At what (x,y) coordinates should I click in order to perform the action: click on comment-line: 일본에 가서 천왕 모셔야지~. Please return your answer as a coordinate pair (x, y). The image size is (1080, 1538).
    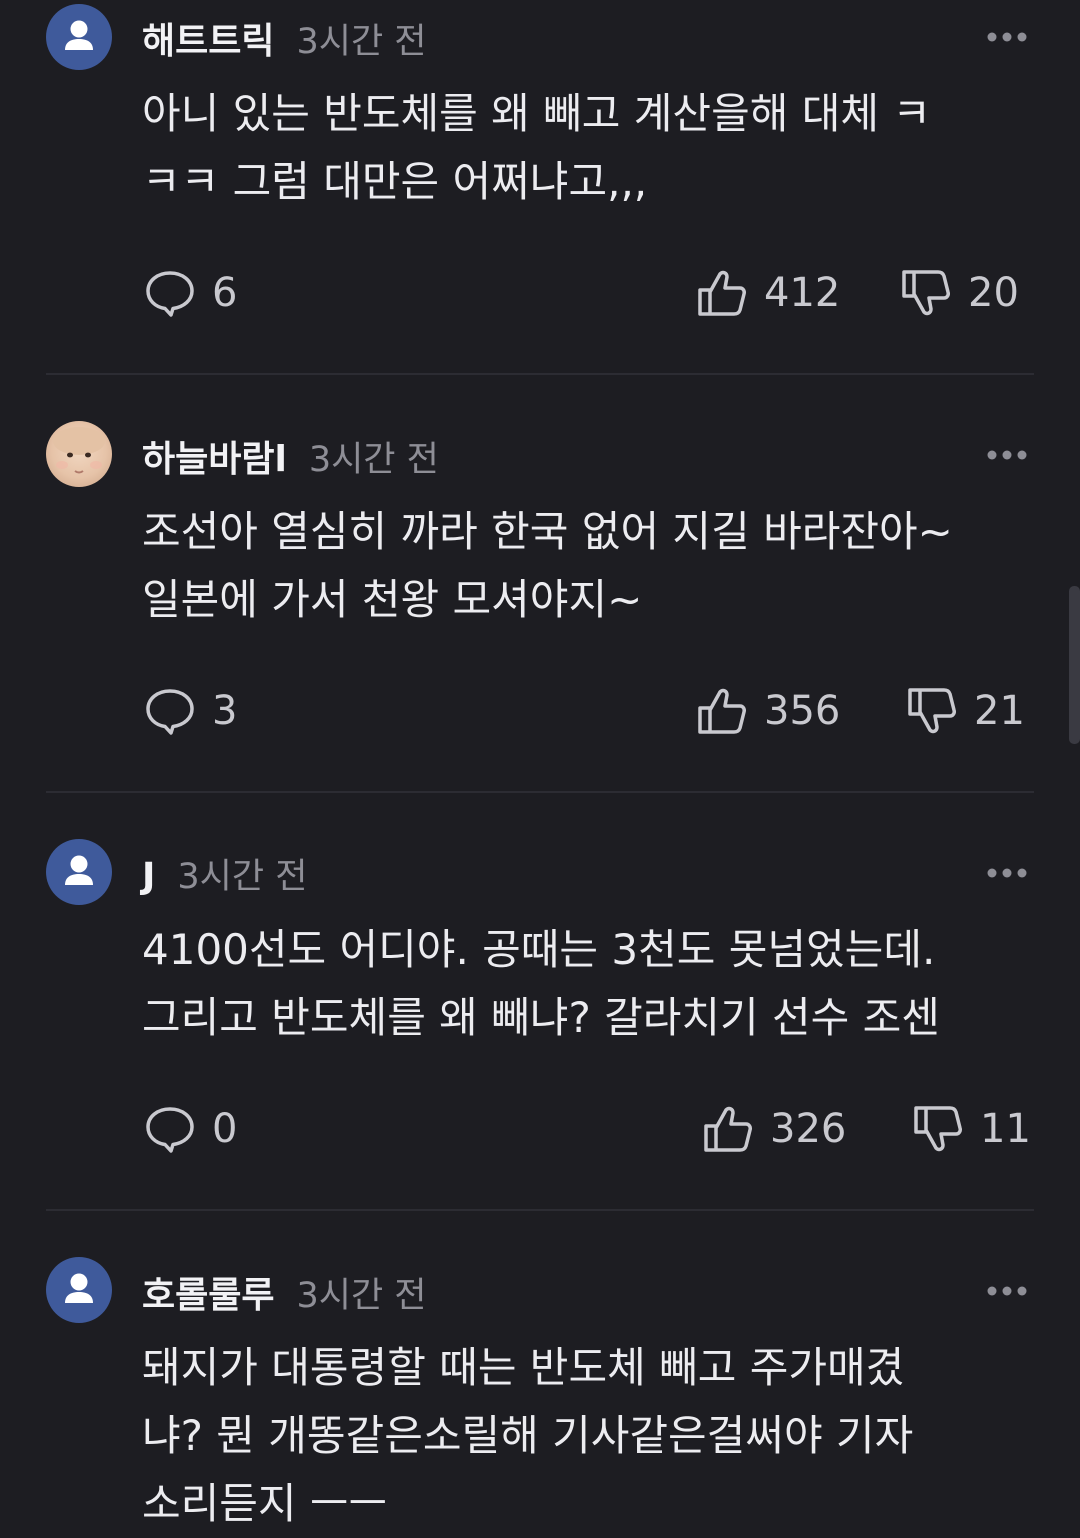
    Looking at the image, I should click on (392, 599).